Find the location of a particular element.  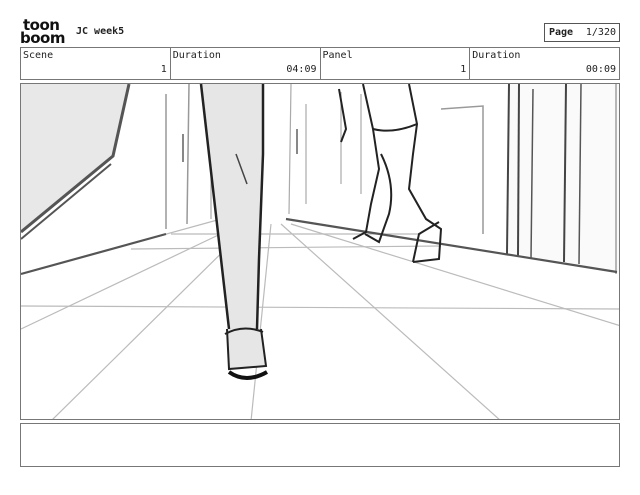

panel-duration-value: 00:09 is located at coordinates (600, 69).